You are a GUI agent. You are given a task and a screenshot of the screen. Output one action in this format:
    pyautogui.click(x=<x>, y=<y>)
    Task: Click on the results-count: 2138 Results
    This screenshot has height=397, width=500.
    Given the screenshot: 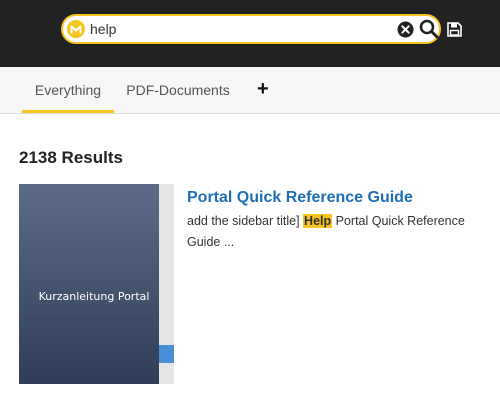 What is the action you would take?
    pyautogui.click(x=71, y=157)
    